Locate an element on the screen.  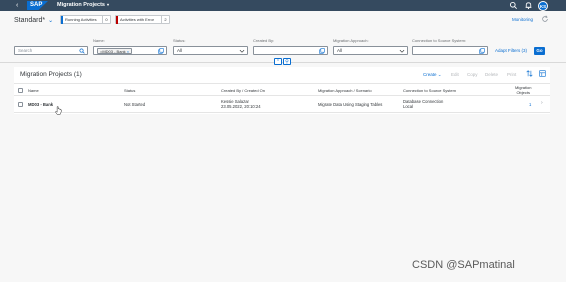
created-by-filter-label: Created By: is located at coordinates (264, 40).